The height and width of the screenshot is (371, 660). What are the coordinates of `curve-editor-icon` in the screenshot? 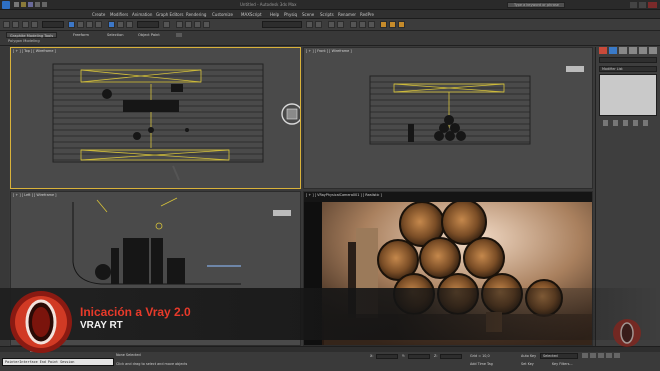 It's located at (353, 24).